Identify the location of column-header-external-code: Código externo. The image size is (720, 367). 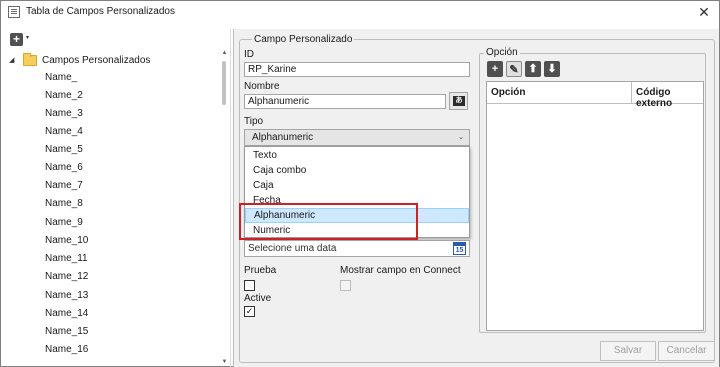
(669, 98).